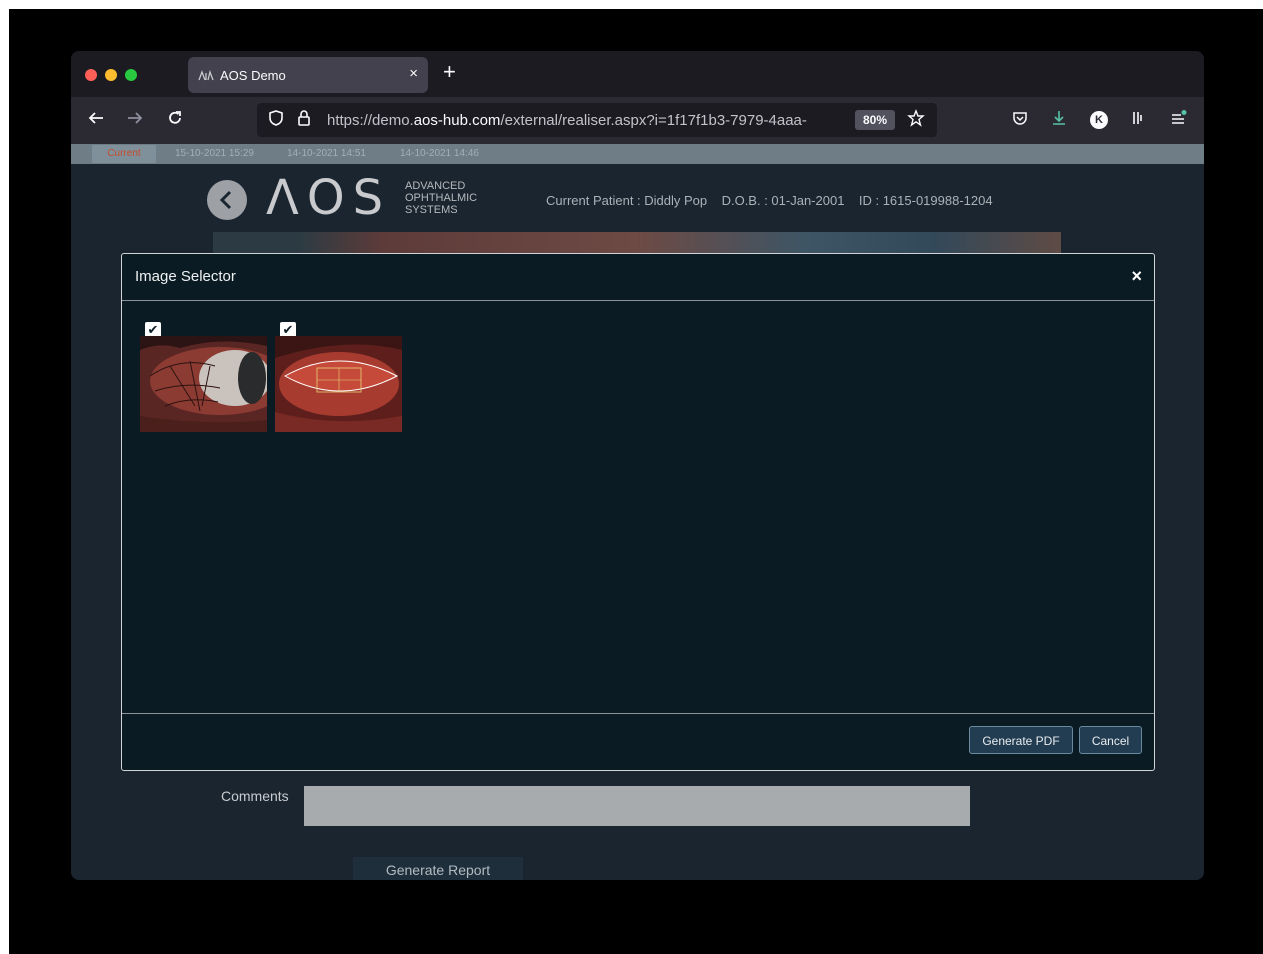 Image resolution: width=1263 pixels, height=954 pixels. What do you see at coordinates (1138, 120) in the screenshot?
I see `extensions-icon` at bounding box center [1138, 120].